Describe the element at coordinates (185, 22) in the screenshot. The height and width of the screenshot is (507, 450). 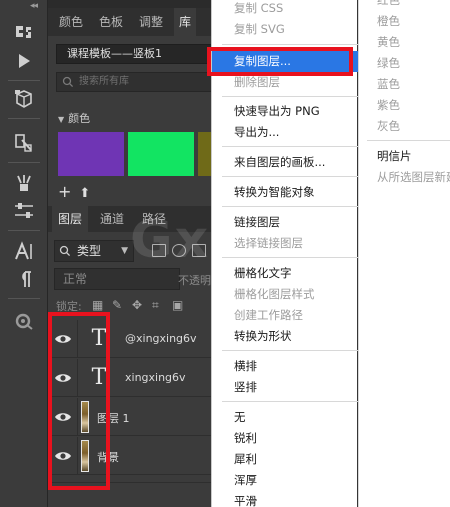
I see `tab-libraries: 库` at that location.